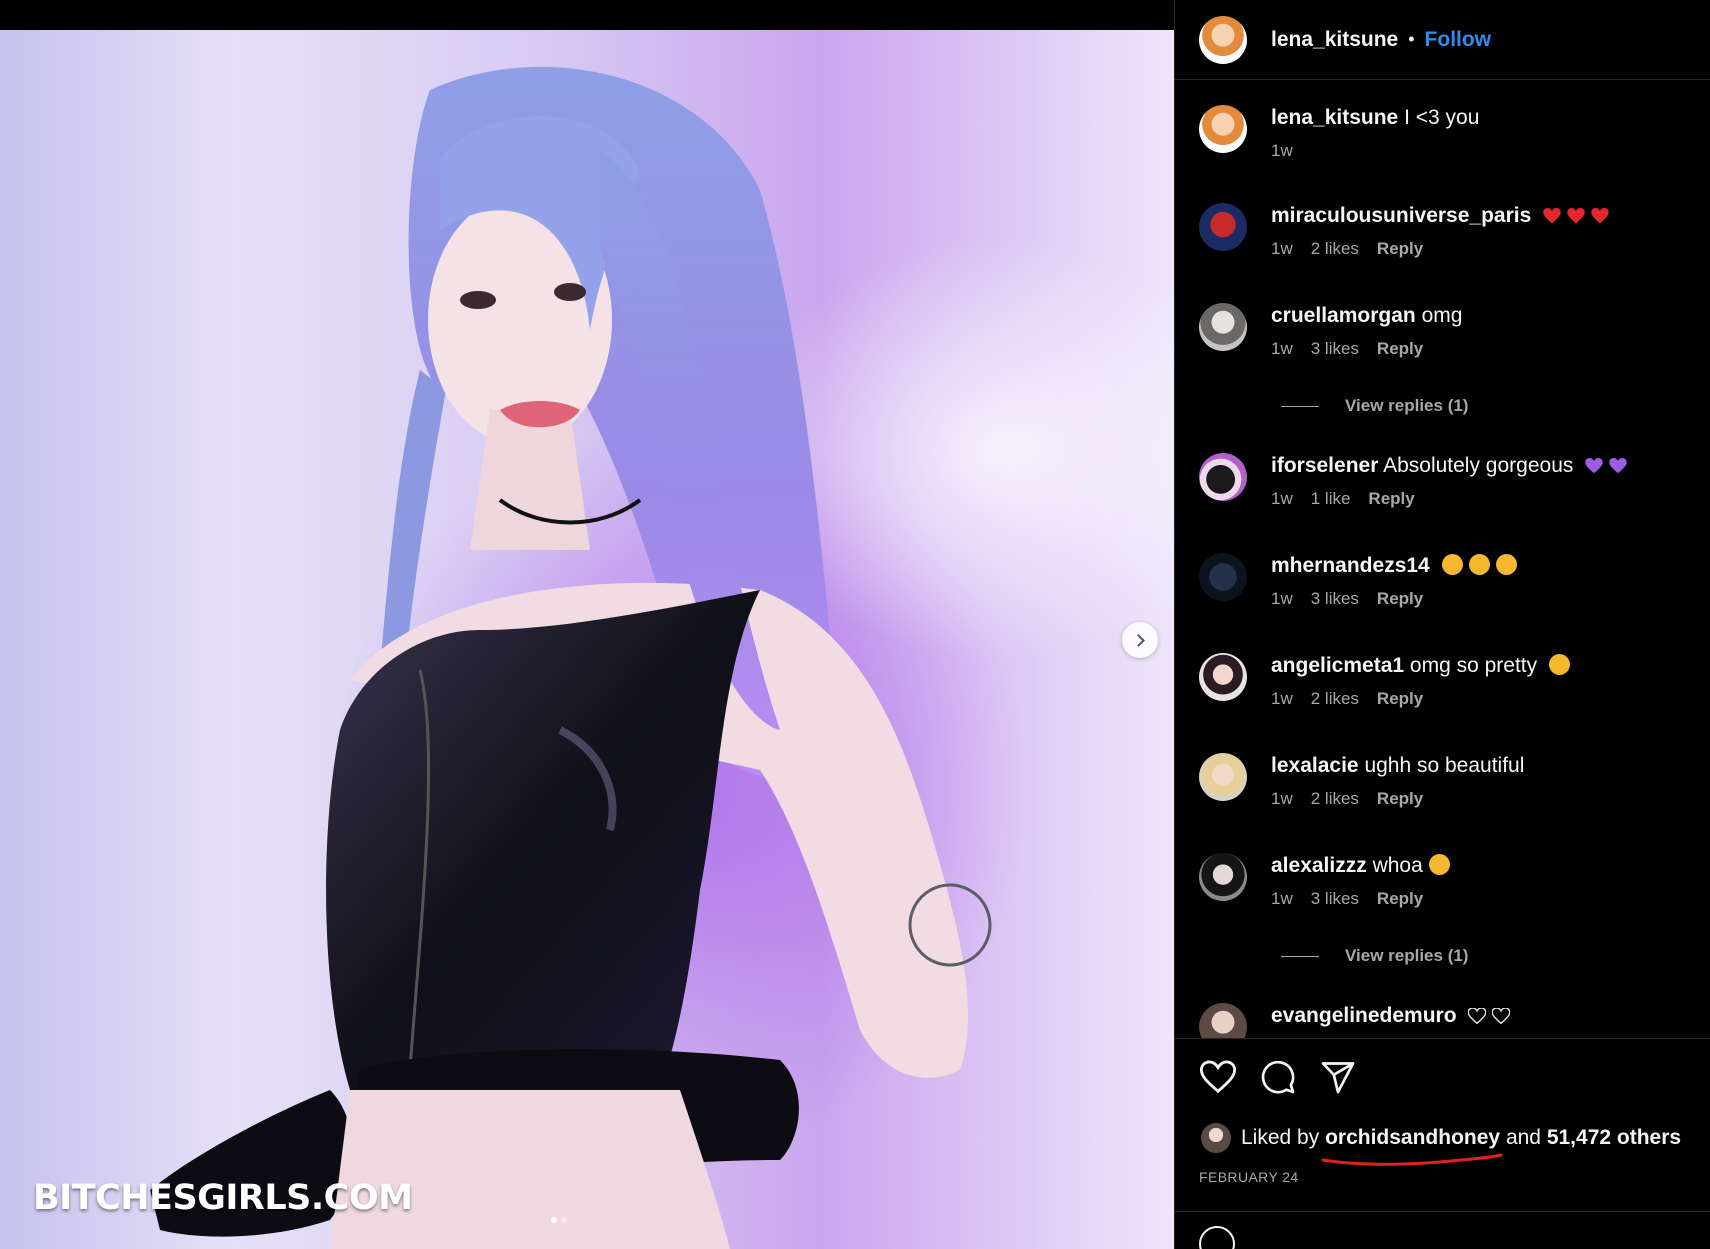 The width and height of the screenshot is (1710, 1249). Describe the element at coordinates (587, 15) in the screenshot. I see `top-strip` at that location.